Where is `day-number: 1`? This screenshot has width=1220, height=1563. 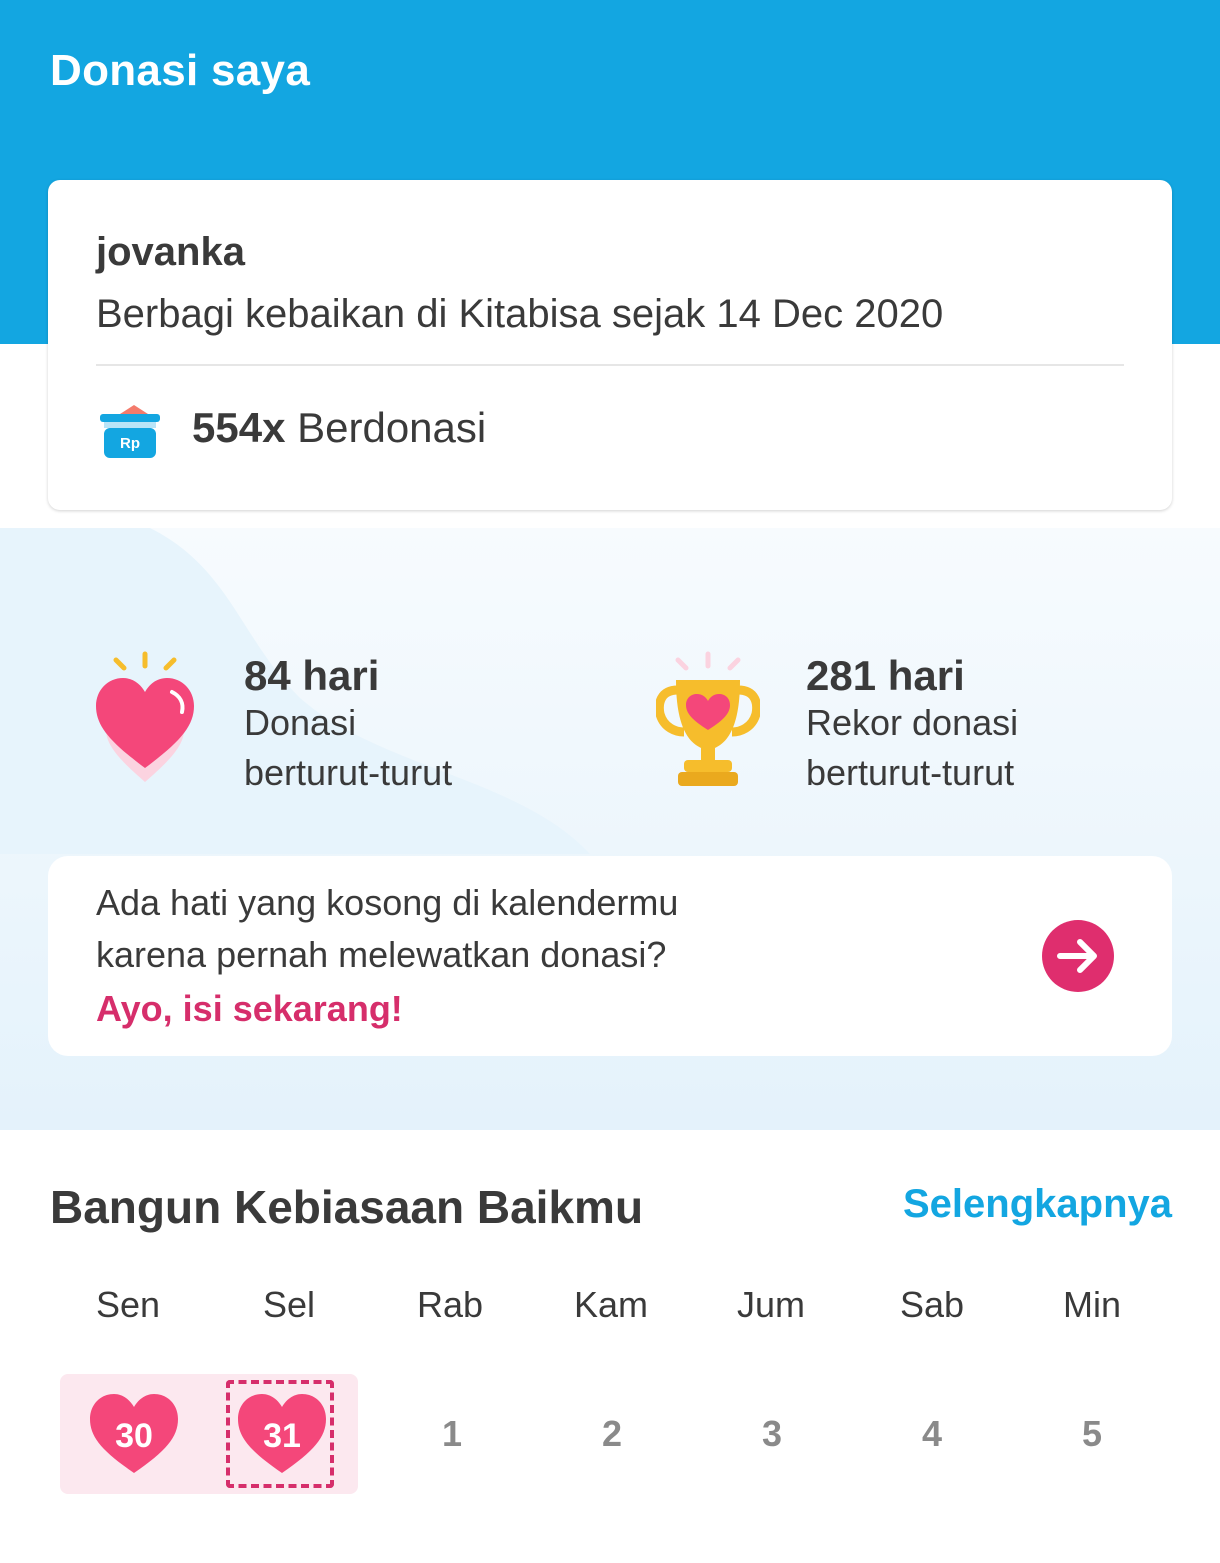 day-number: 1 is located at coordinates (452, 1433).